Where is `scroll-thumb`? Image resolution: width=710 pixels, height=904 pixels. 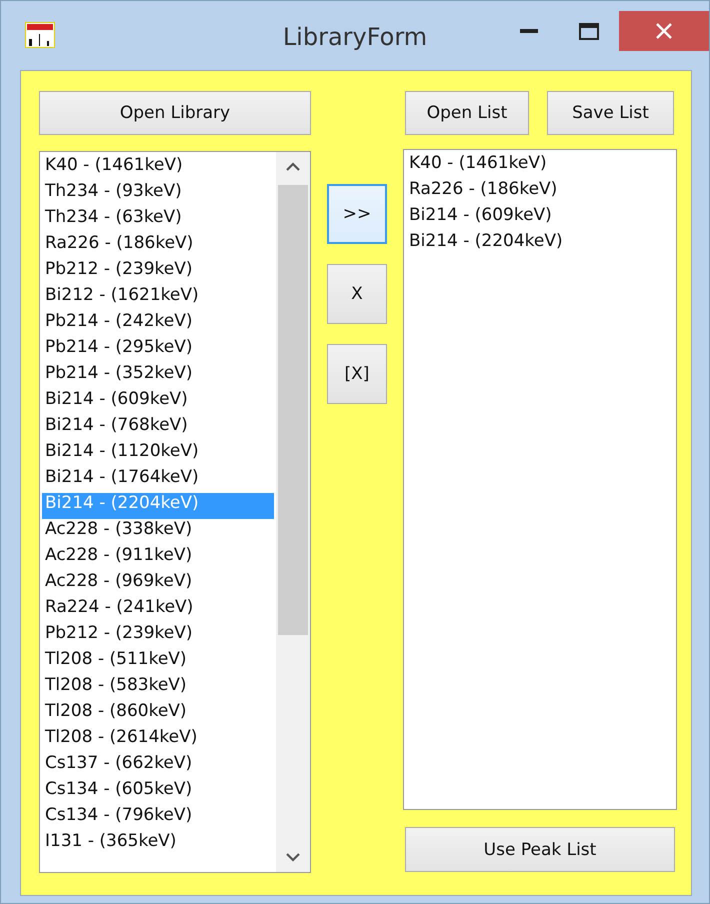
scroll-thumb is located at coordinates (293, 410).